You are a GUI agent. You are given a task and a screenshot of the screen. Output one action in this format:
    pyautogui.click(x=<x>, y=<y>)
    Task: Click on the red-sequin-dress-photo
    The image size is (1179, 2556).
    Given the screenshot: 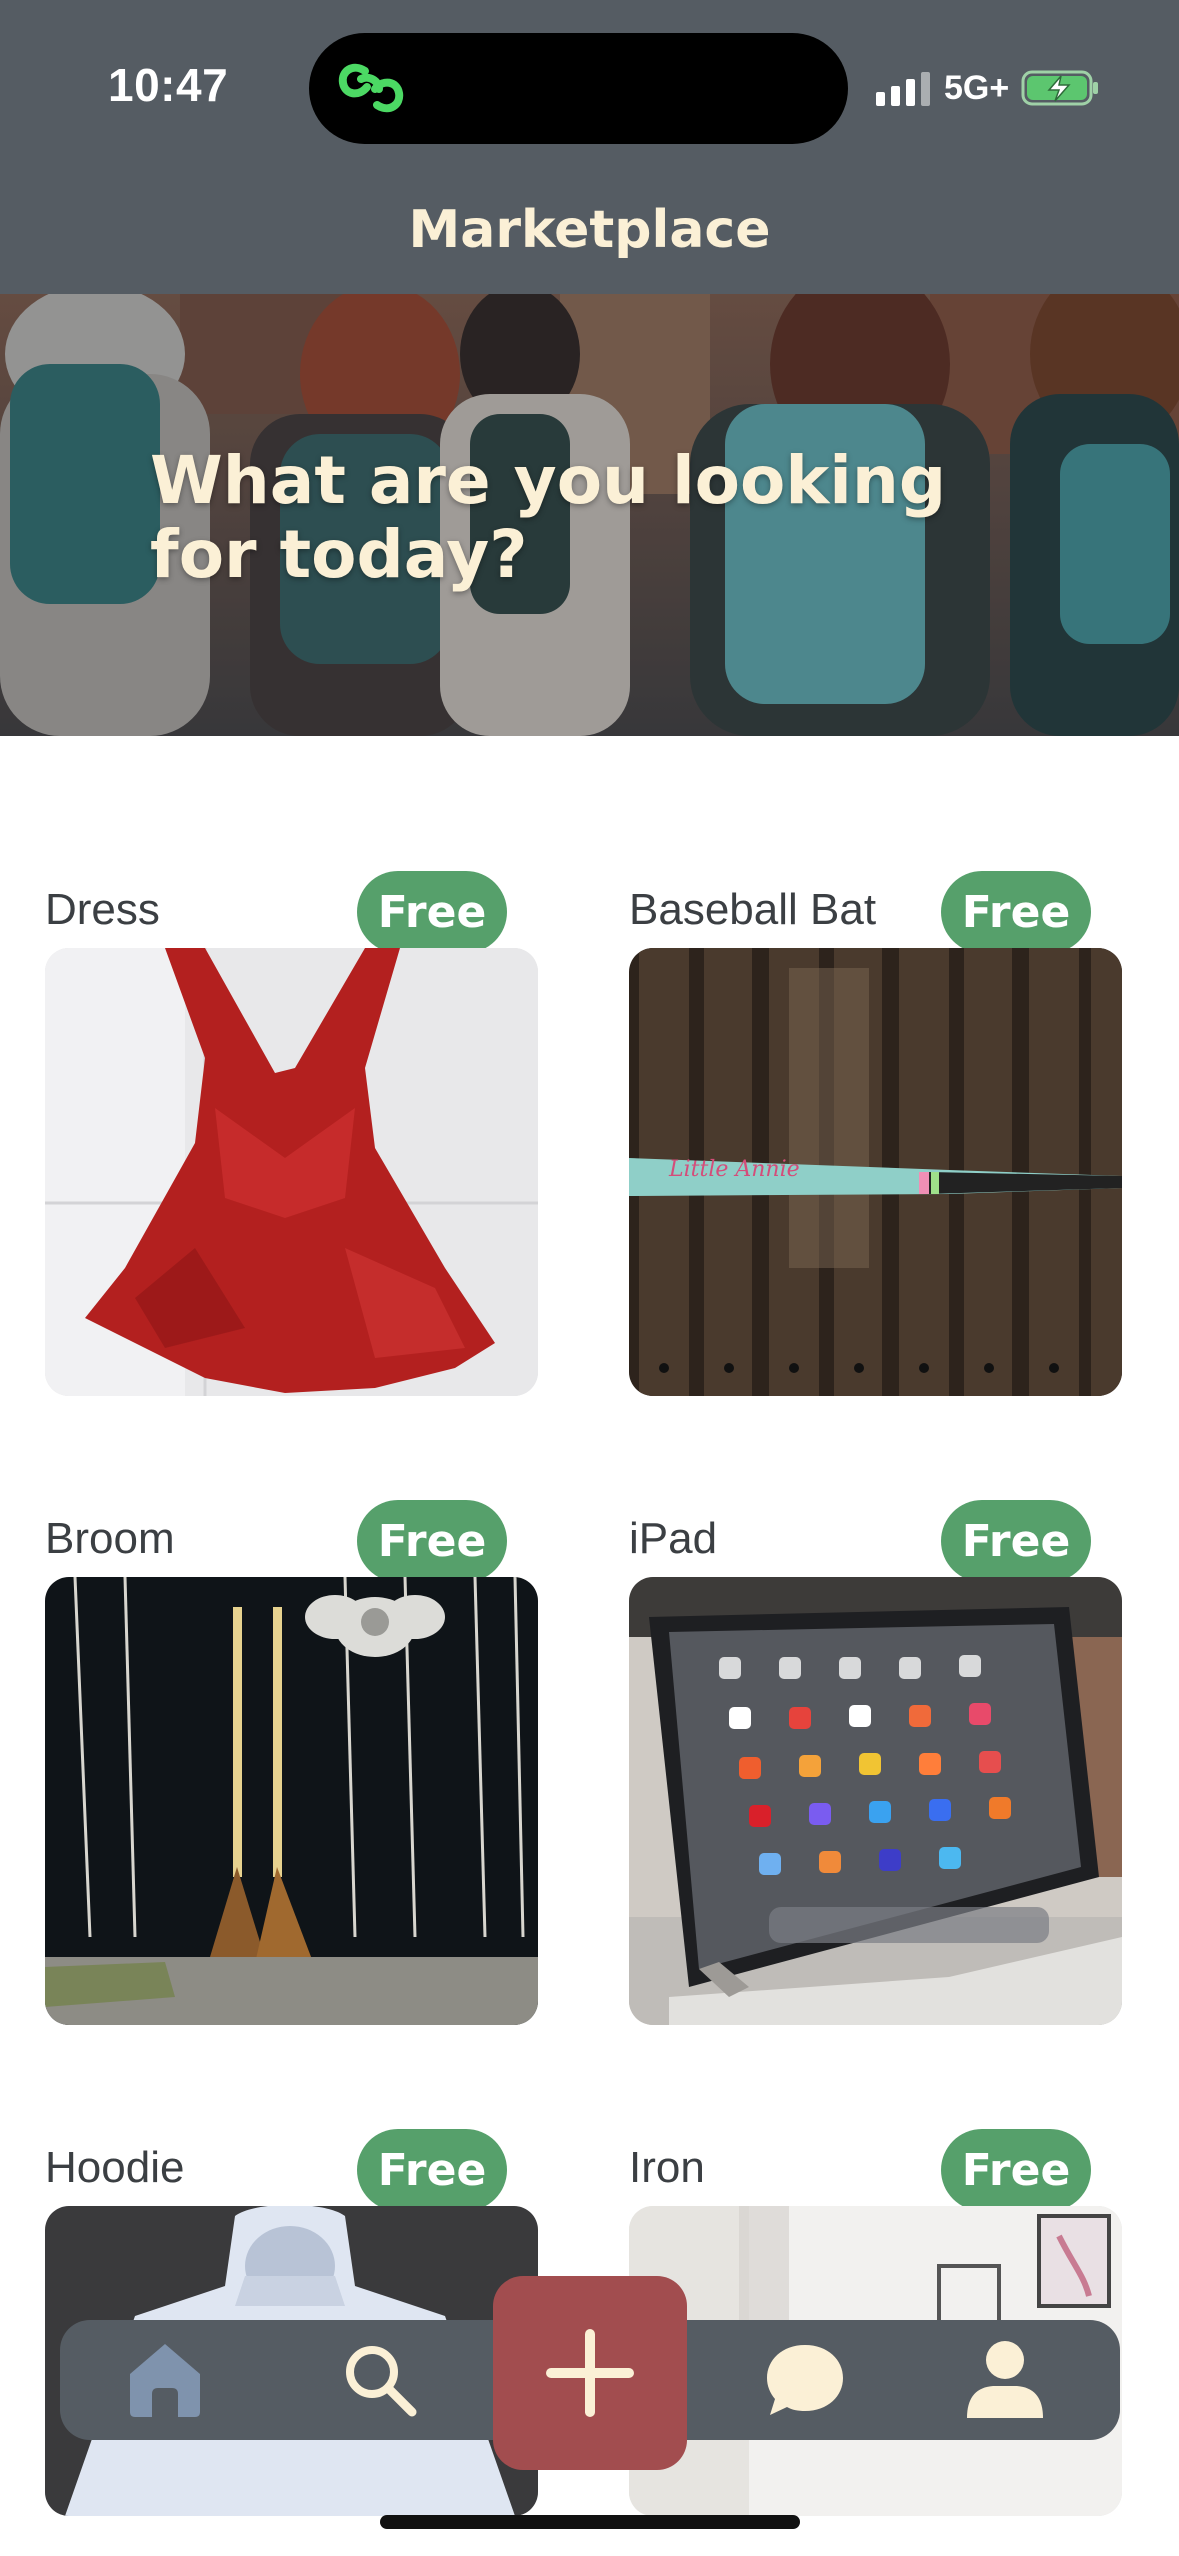 What is the action you would take?
    pyautogui.click(x=291, y=1172)
    